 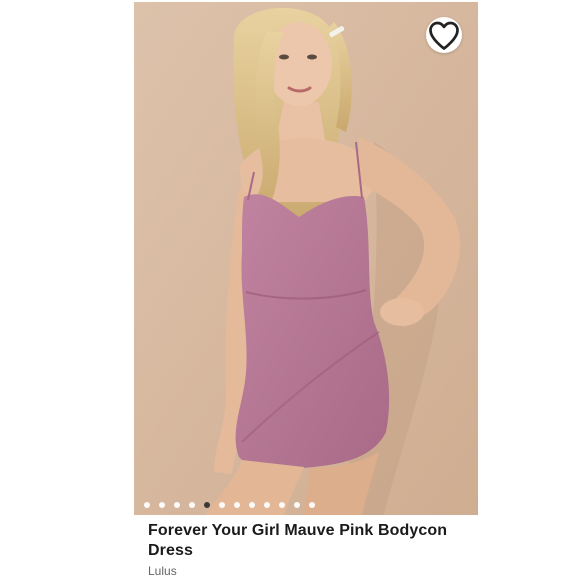 I want to click on carousel-dot-active, so click(x=207, y=505).